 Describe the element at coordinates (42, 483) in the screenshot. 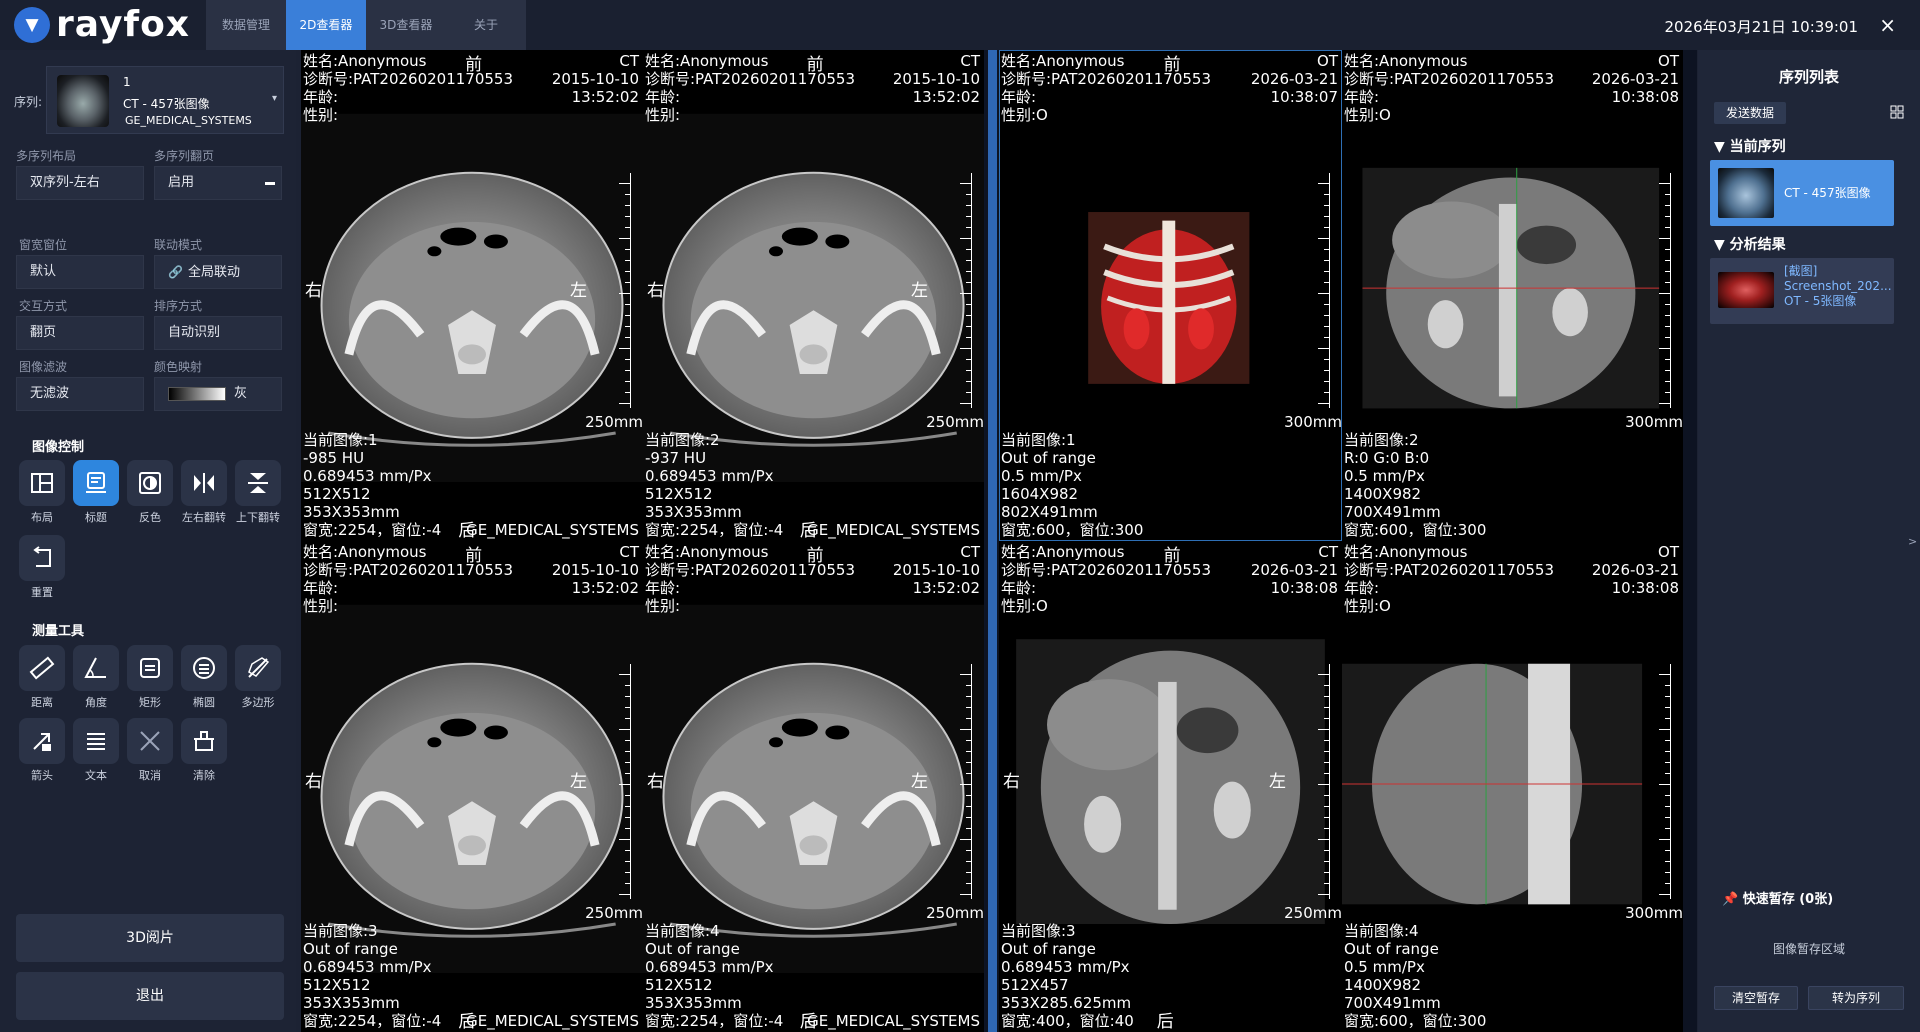

I see `layout-icon` at that location.